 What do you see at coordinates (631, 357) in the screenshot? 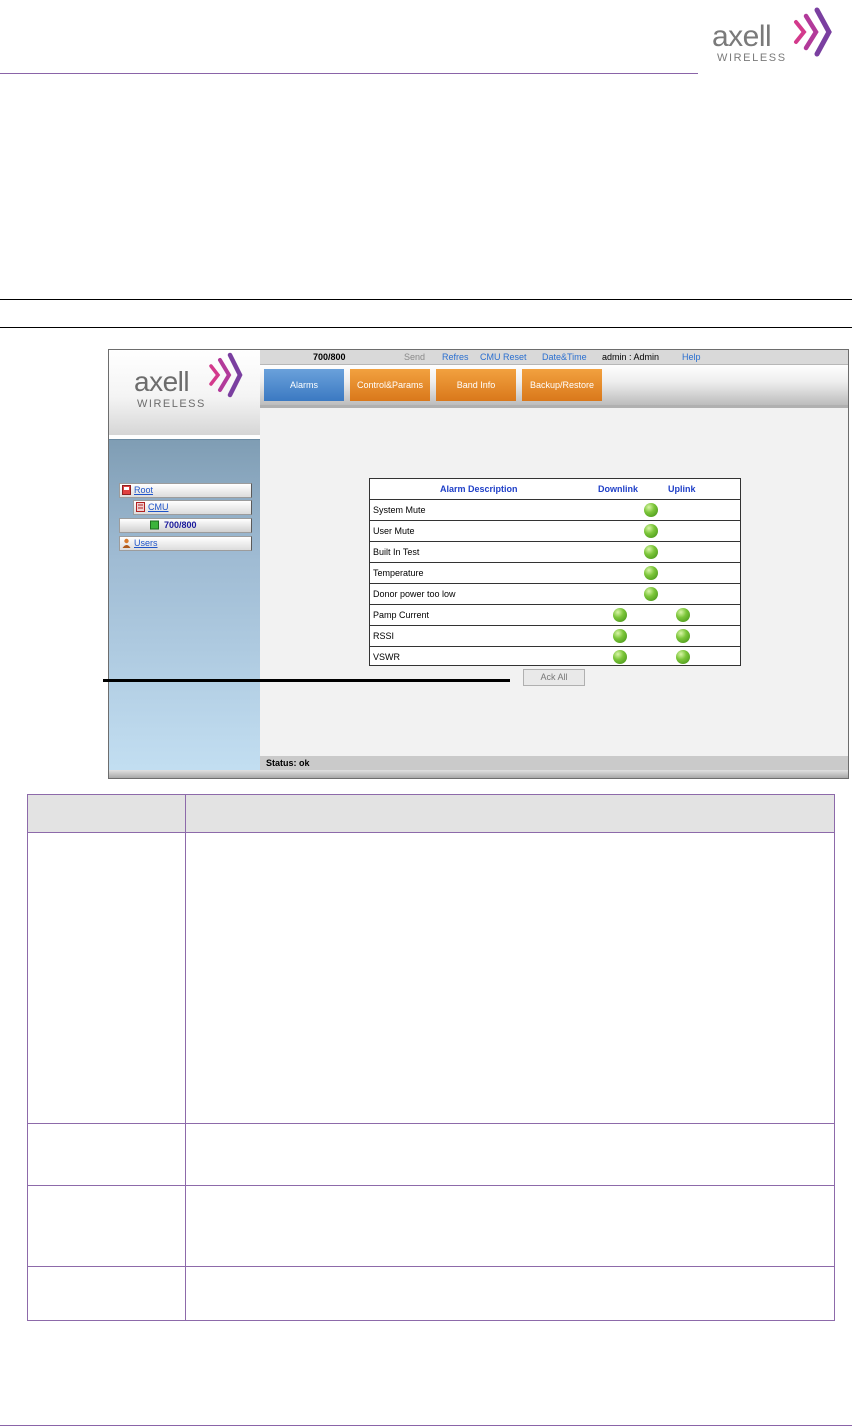
I see `user-label: admin : Admin` at bounding box center [631, 357].